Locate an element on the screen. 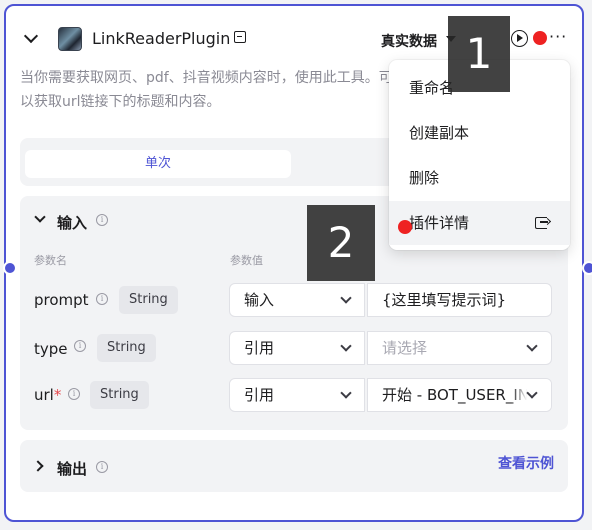 This screenshot has width=592, height=530. plugin-type-icon is located at coordinates (240, 37).